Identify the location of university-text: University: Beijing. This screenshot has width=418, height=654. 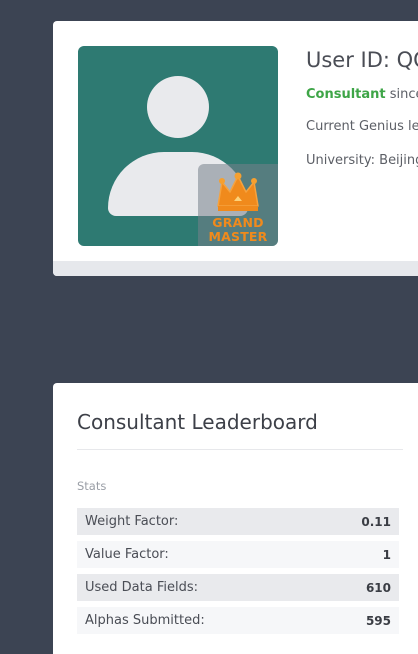
(362, 160).